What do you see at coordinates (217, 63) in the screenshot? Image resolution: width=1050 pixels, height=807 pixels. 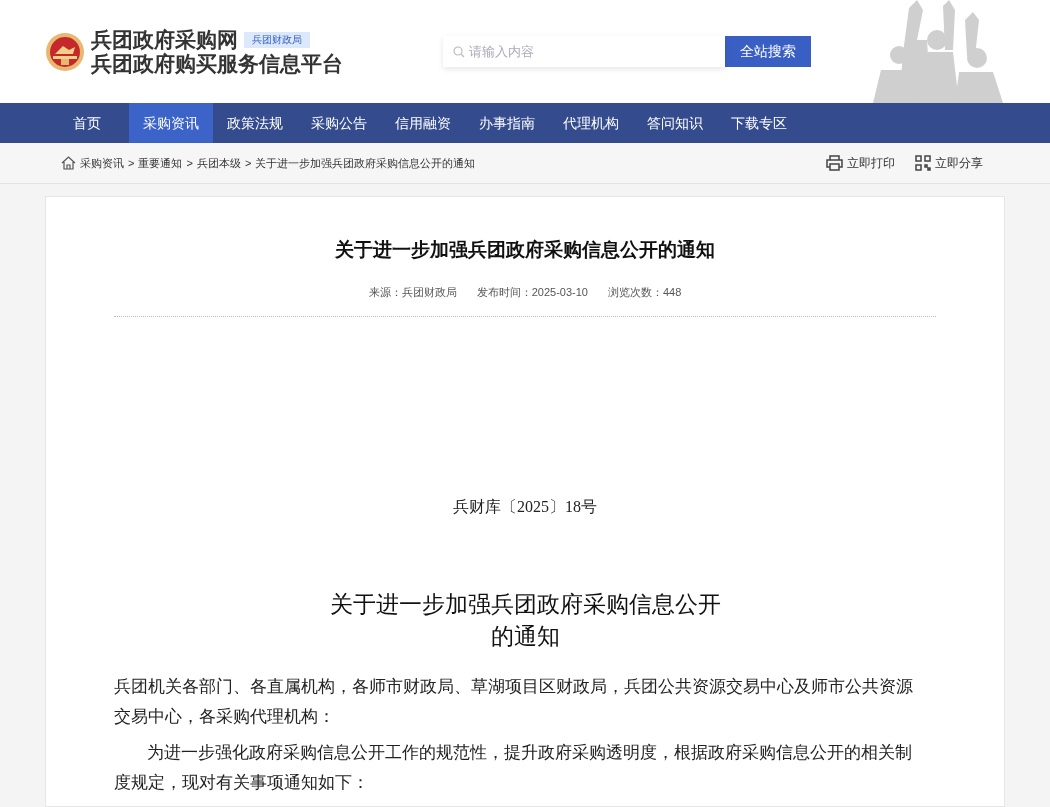 I see `site-subtitle: 兵团政府购买服务信息平台` at bounding box center [217, 63].